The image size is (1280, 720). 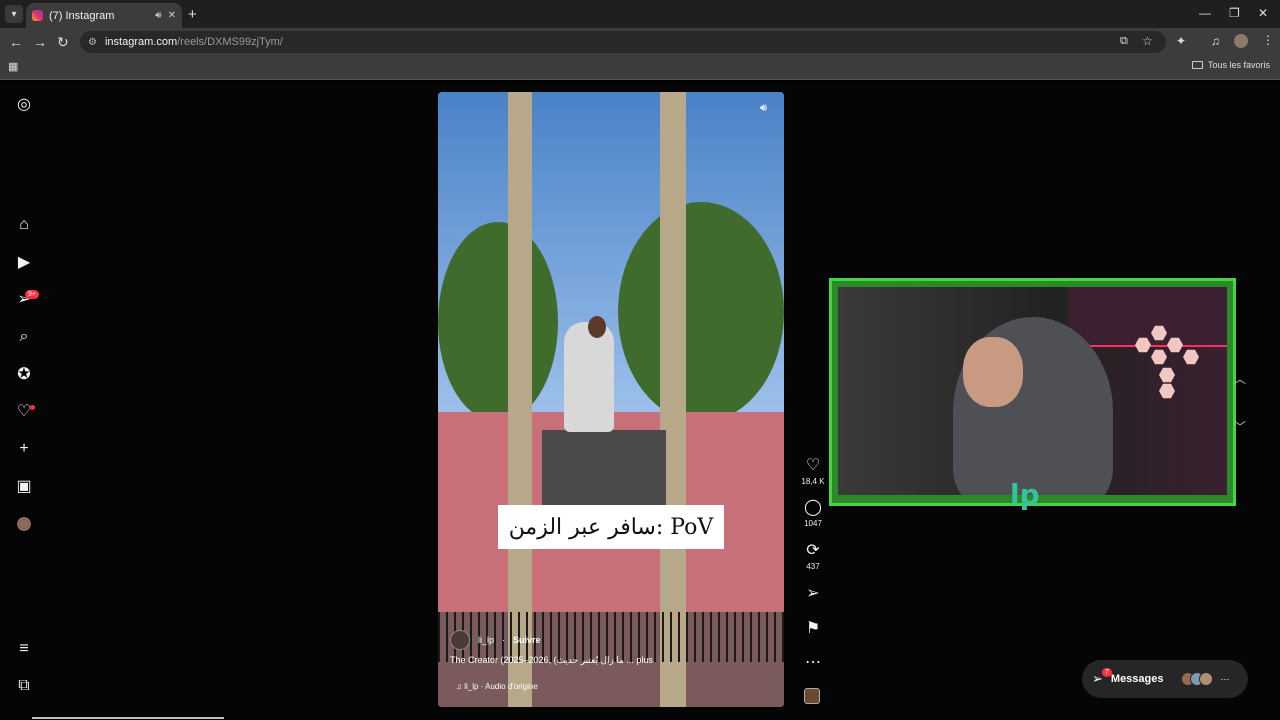 I want to click on reel-author: li_lp · Suivre, so click(x=495, y=640).